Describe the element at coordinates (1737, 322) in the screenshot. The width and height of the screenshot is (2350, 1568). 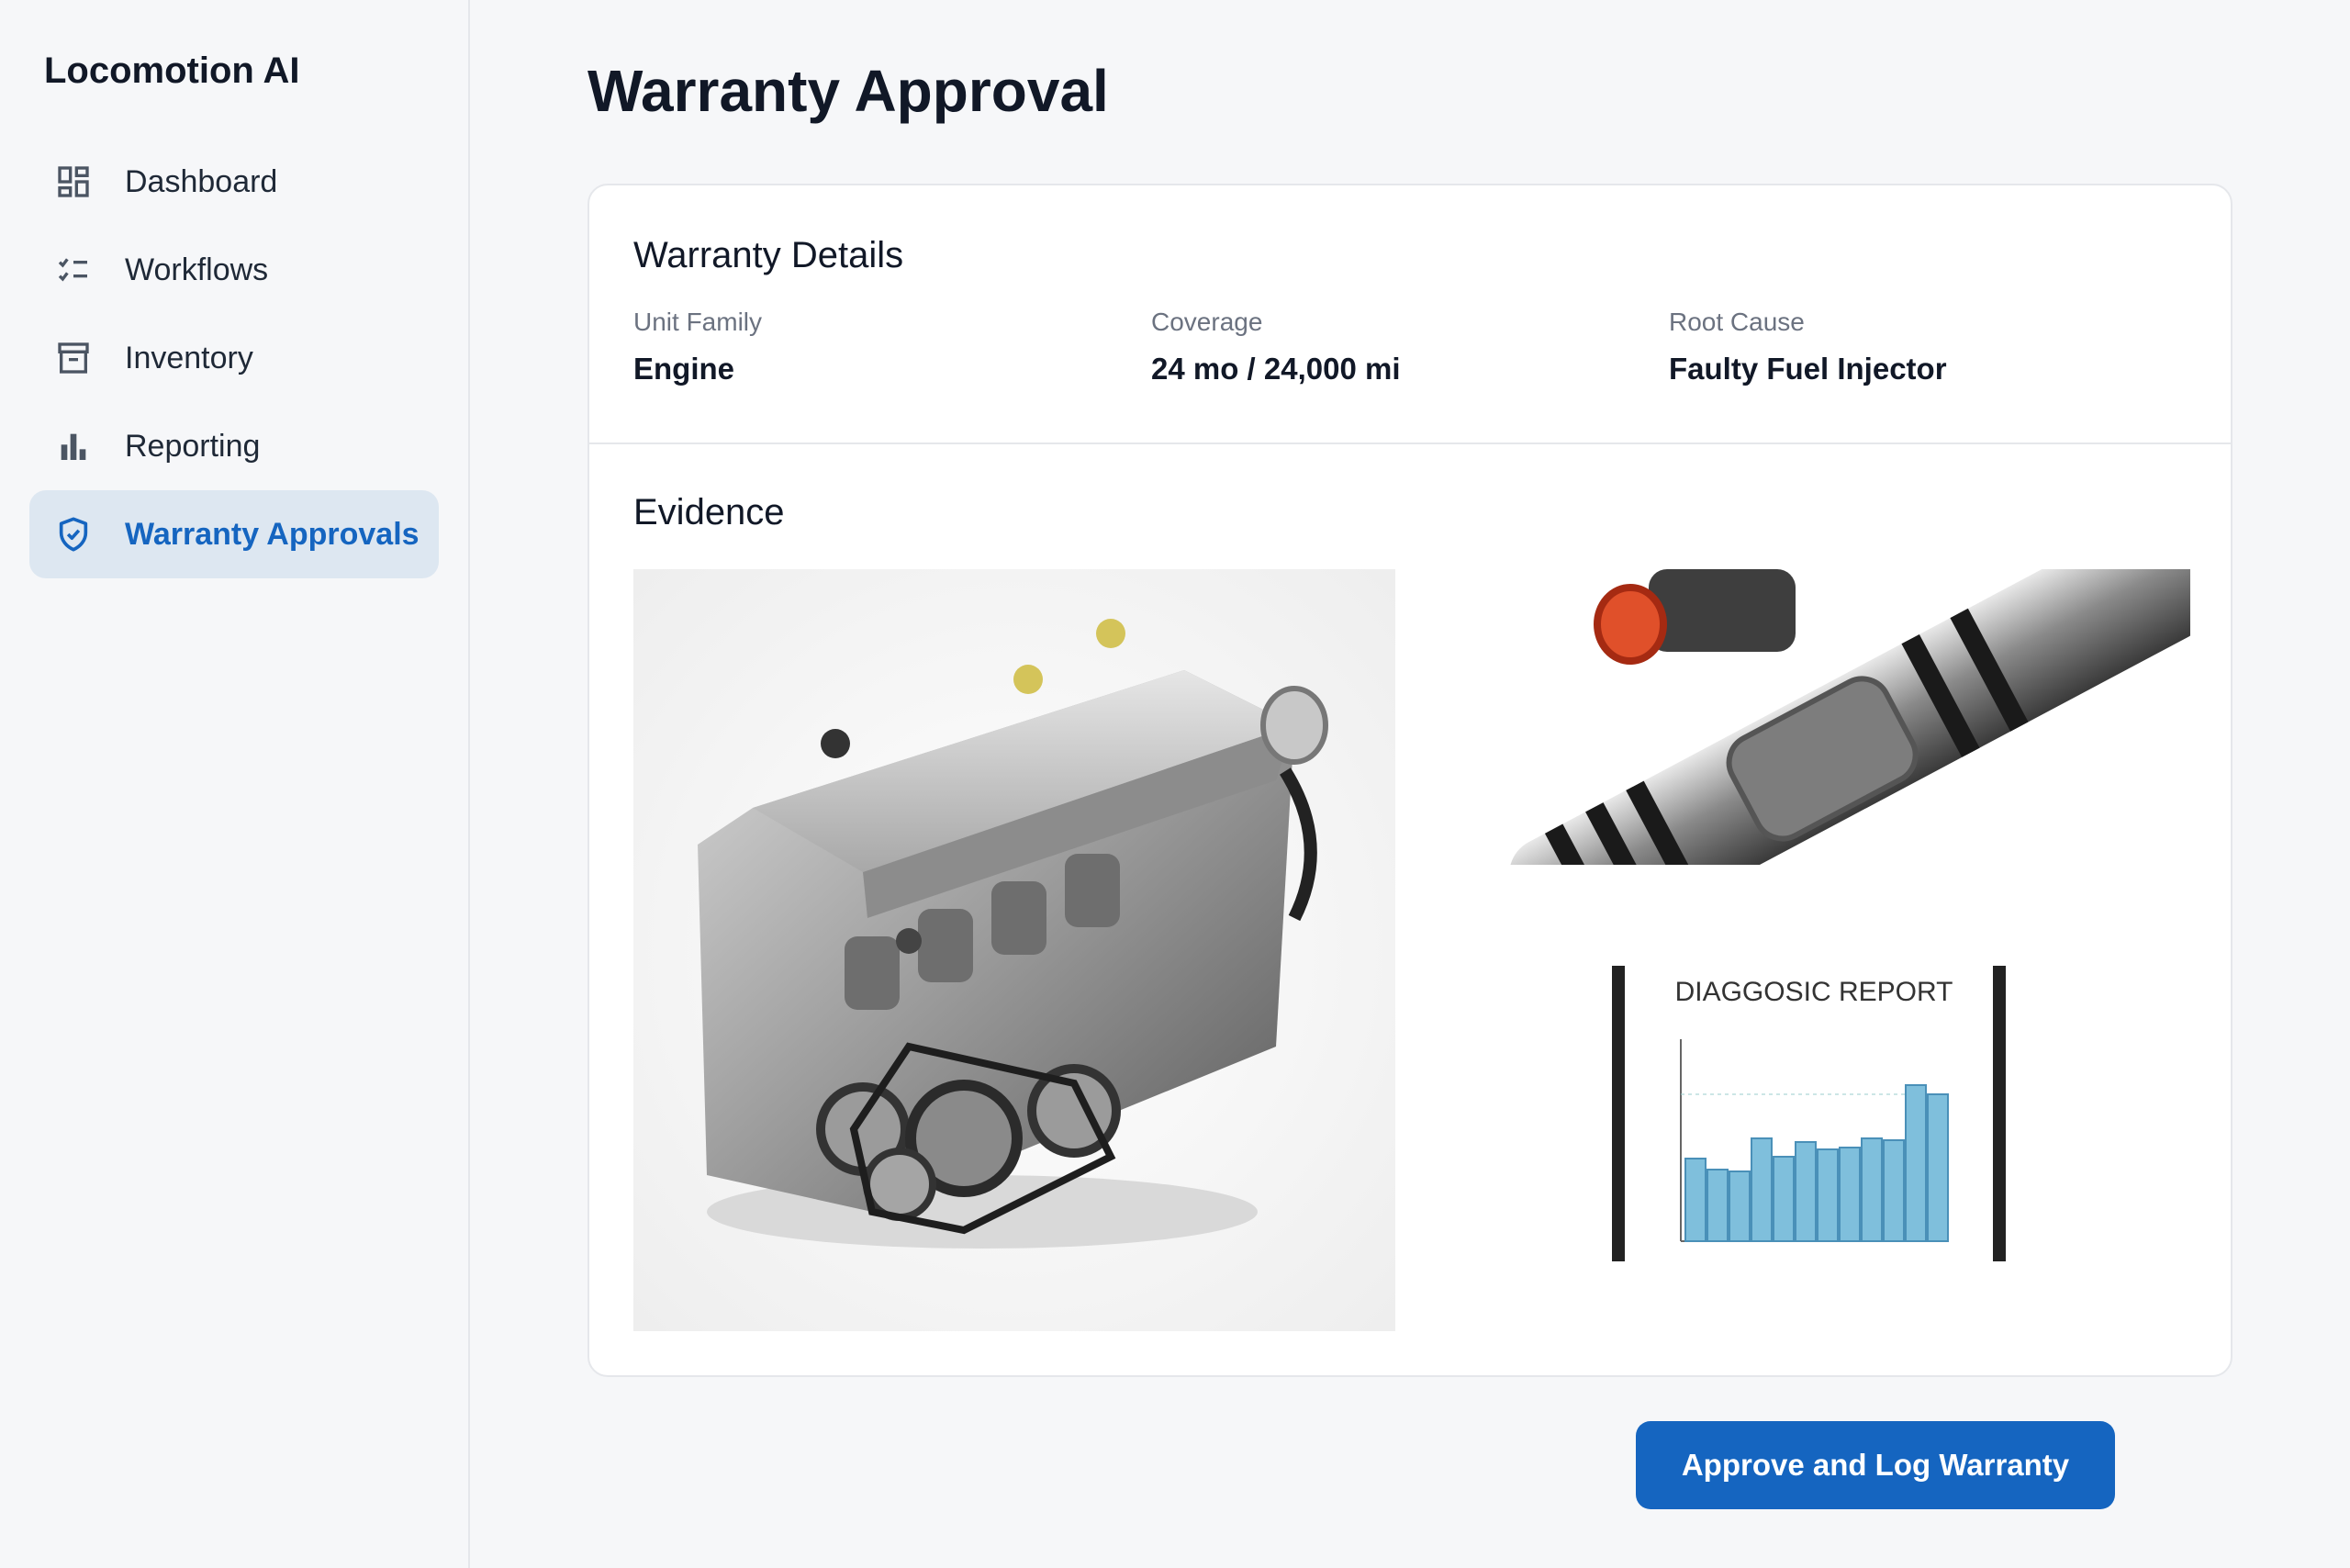
I see `field-label: Root Cause` at that location.